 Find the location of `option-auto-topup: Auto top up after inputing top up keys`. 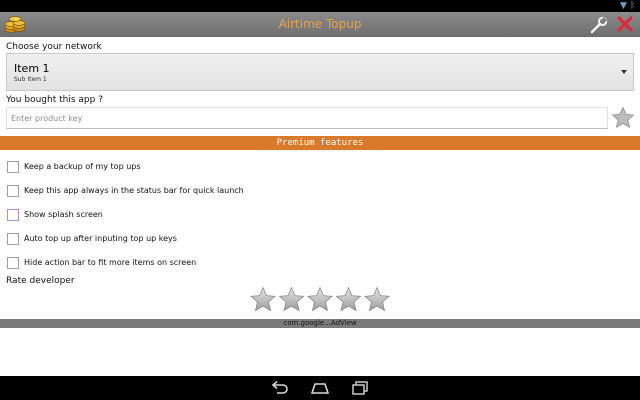

option-auto-topup: Auto top up after inputing top up keys is located at coordinates (157, 240).